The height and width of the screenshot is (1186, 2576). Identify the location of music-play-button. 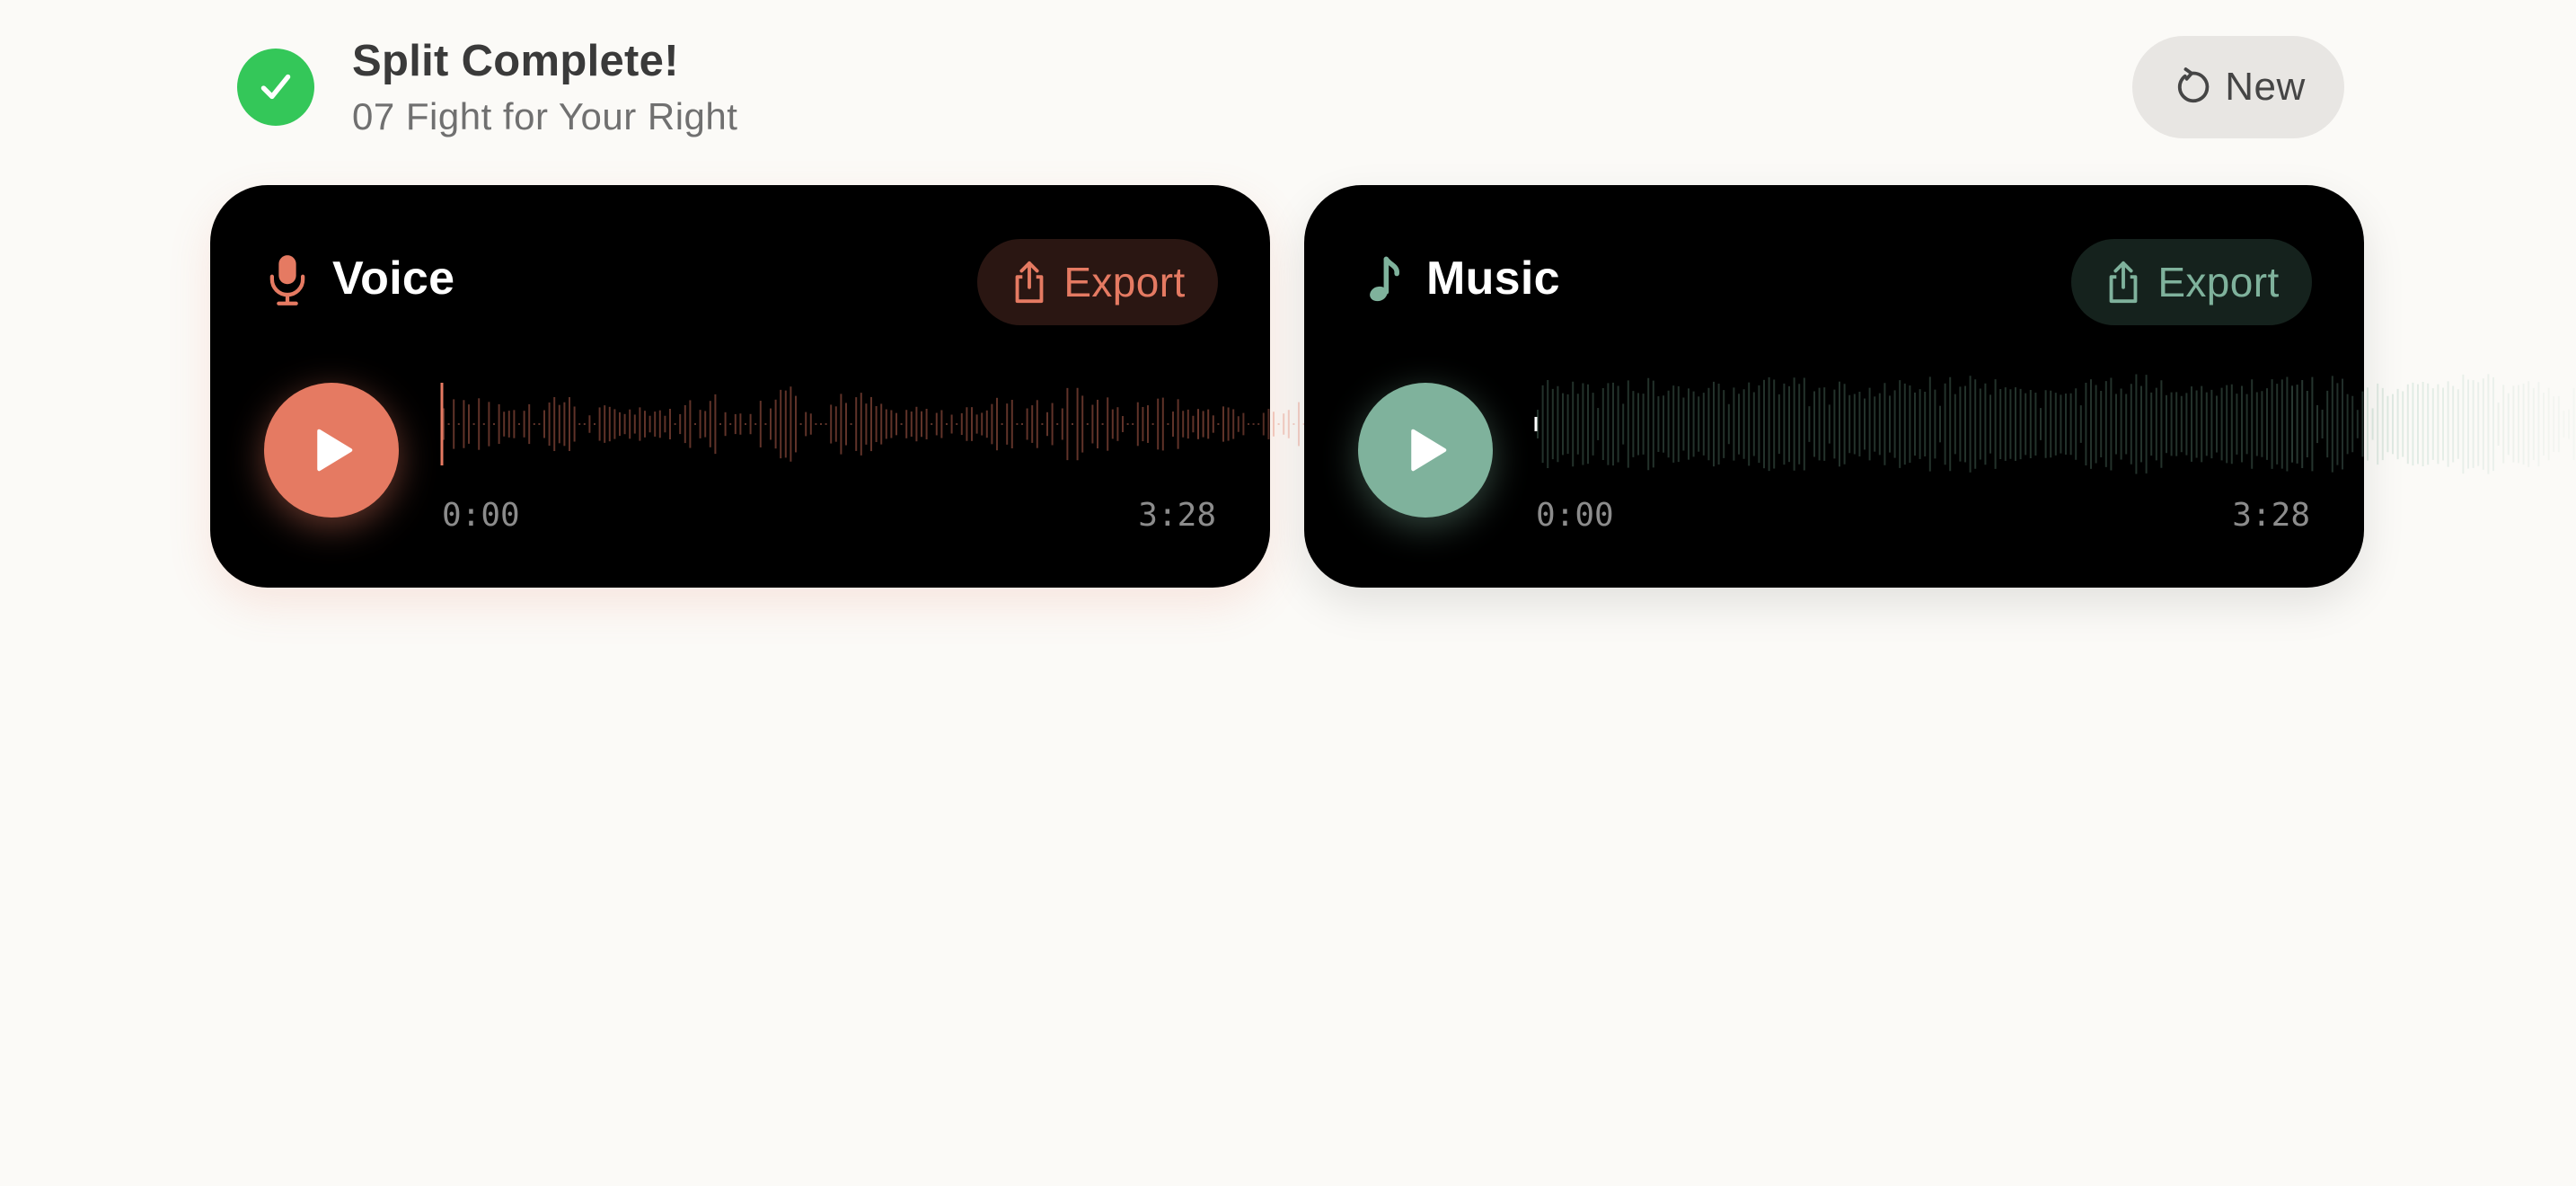
(1425, 450).